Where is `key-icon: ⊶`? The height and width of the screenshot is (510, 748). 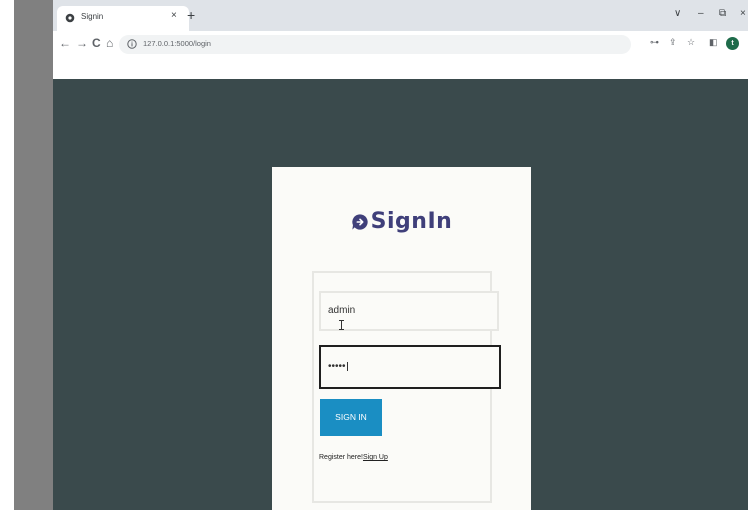 key-icon: ⊶ is located at coordinates (654, 42).